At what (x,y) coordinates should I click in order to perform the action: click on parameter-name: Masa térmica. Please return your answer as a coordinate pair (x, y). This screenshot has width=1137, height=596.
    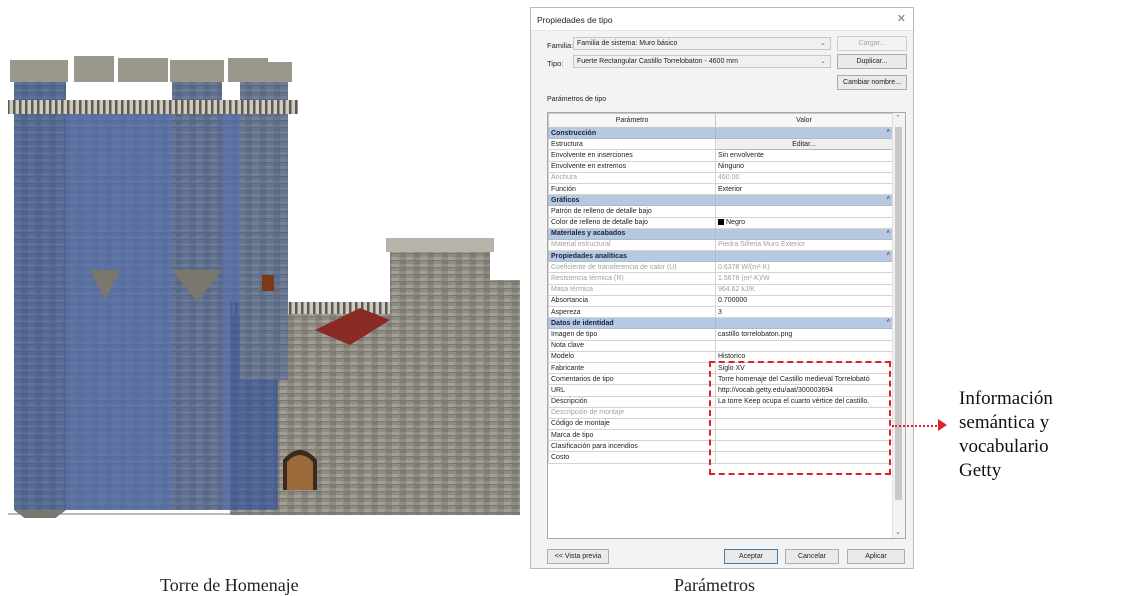
    Looking at the image, I should click on (632, 289).